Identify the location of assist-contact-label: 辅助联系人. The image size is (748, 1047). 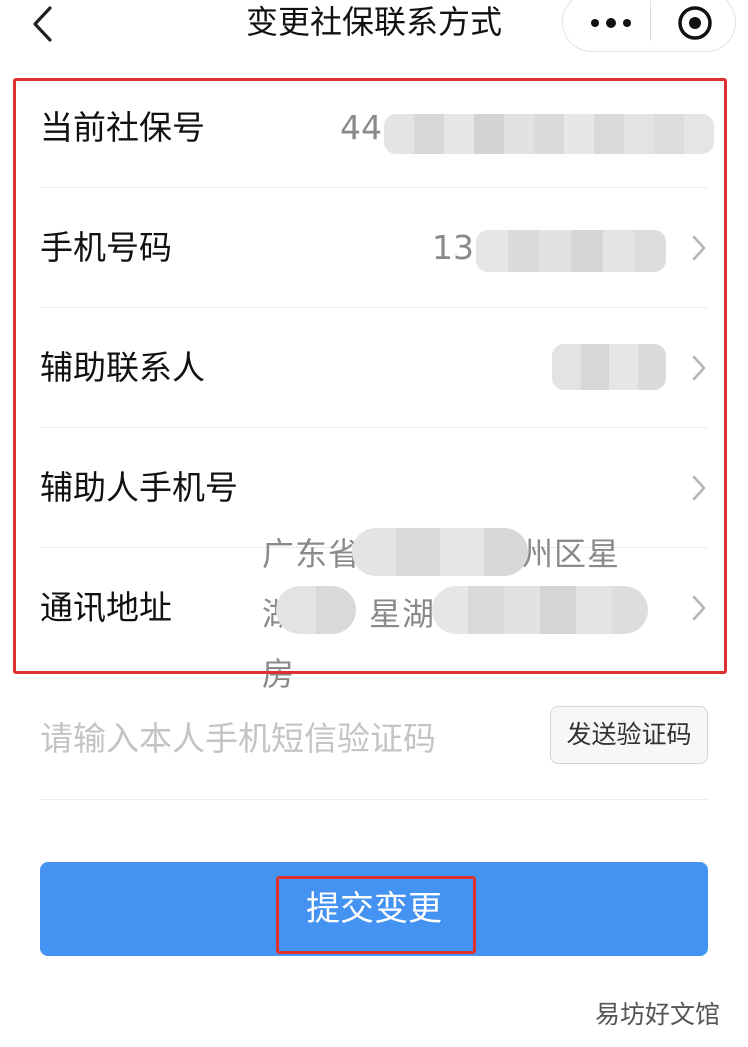
(122, 367).